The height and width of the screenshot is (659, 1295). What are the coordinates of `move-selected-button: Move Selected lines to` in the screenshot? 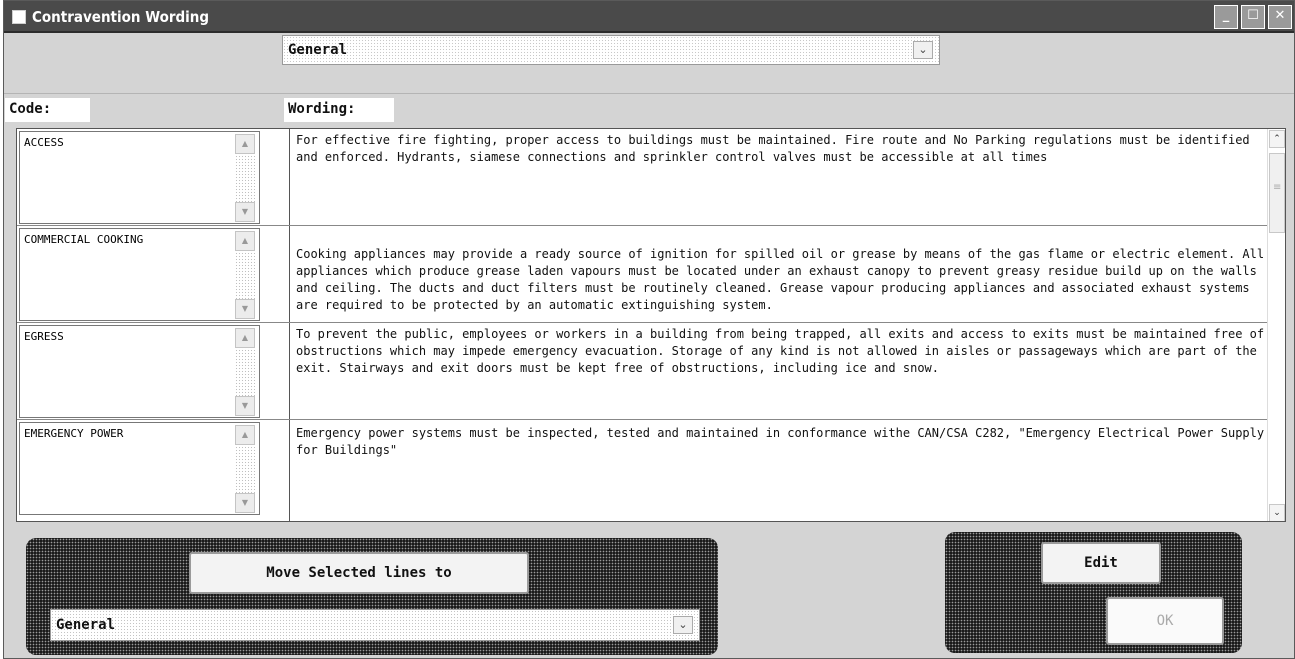 It's located at (359, 573).